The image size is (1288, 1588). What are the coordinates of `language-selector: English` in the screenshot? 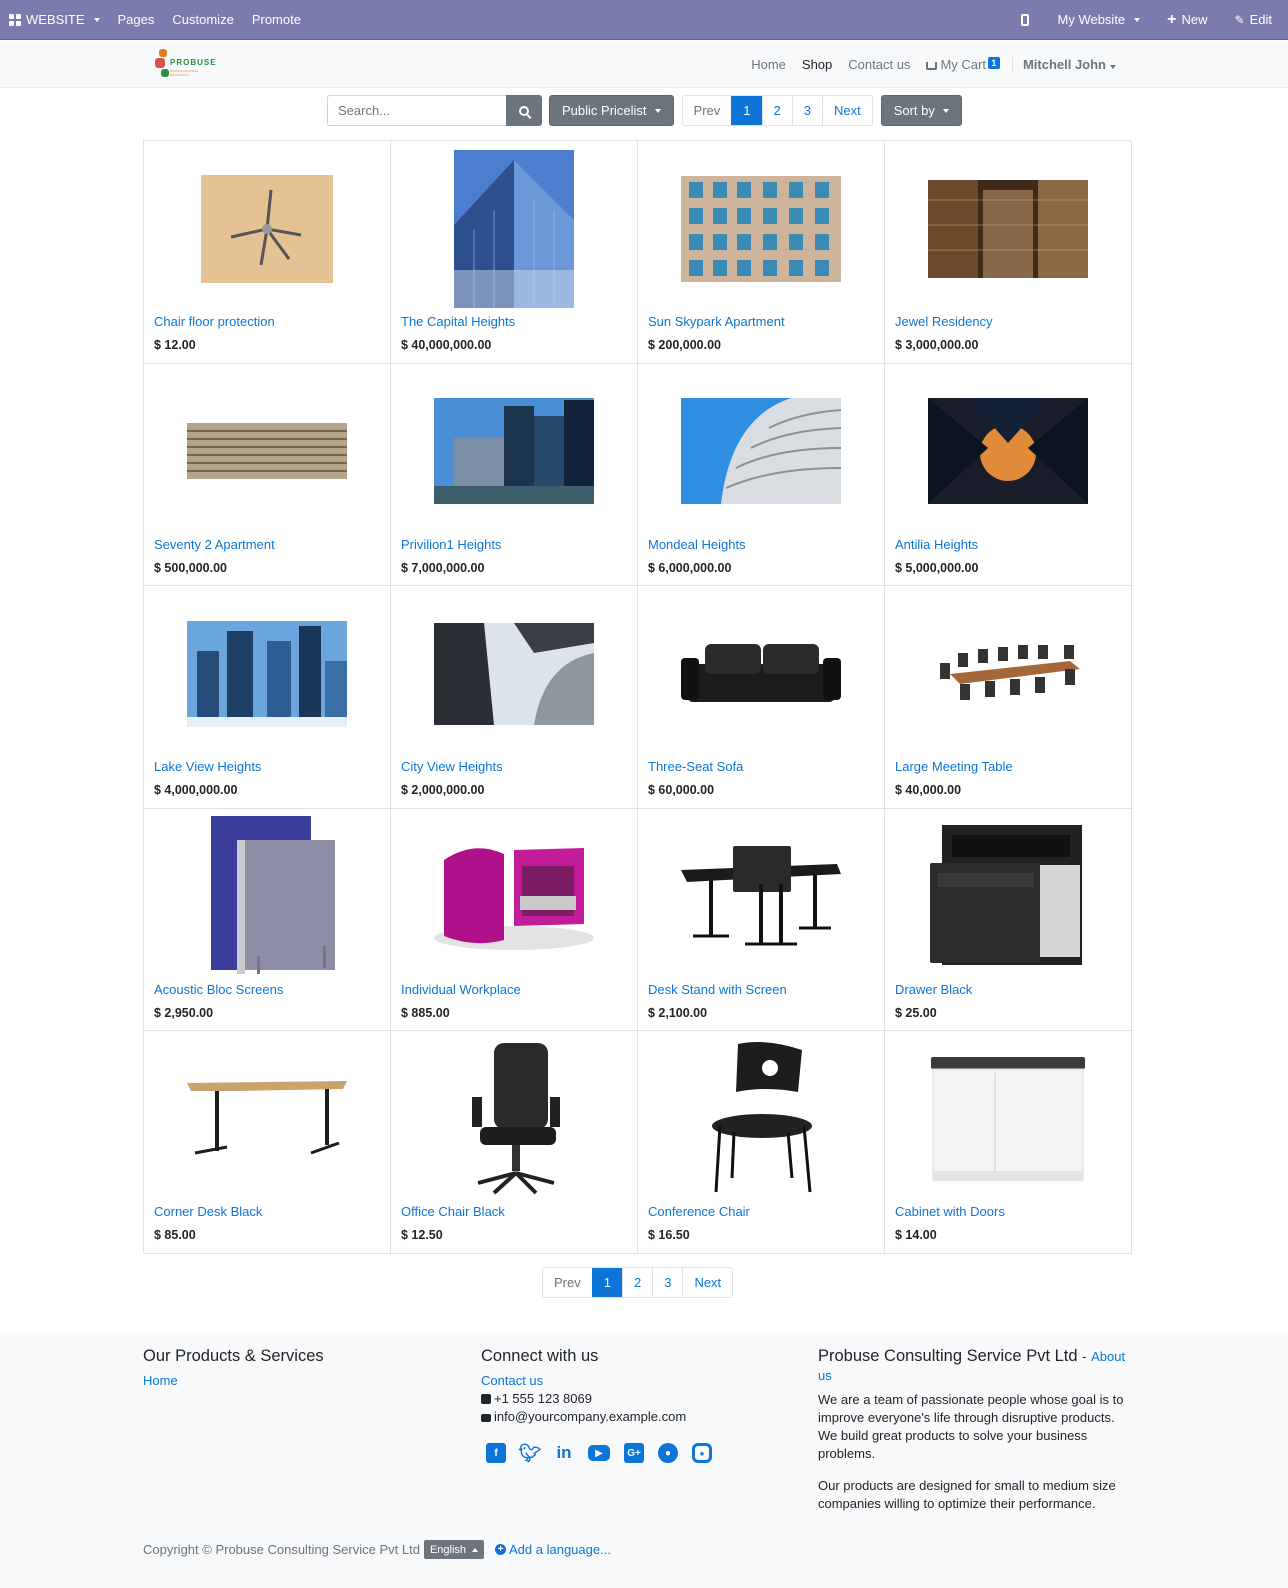 It's located at (454, 1549).